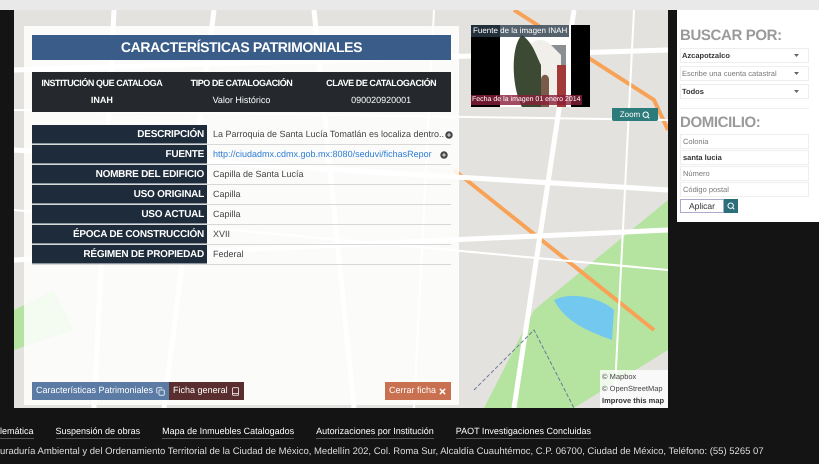 The image size is (819, 464). What do you see at coordinates (721, 123) in the screenshot?
I see `address-title: DOMICILIO:` at bounding box center [721, 123].